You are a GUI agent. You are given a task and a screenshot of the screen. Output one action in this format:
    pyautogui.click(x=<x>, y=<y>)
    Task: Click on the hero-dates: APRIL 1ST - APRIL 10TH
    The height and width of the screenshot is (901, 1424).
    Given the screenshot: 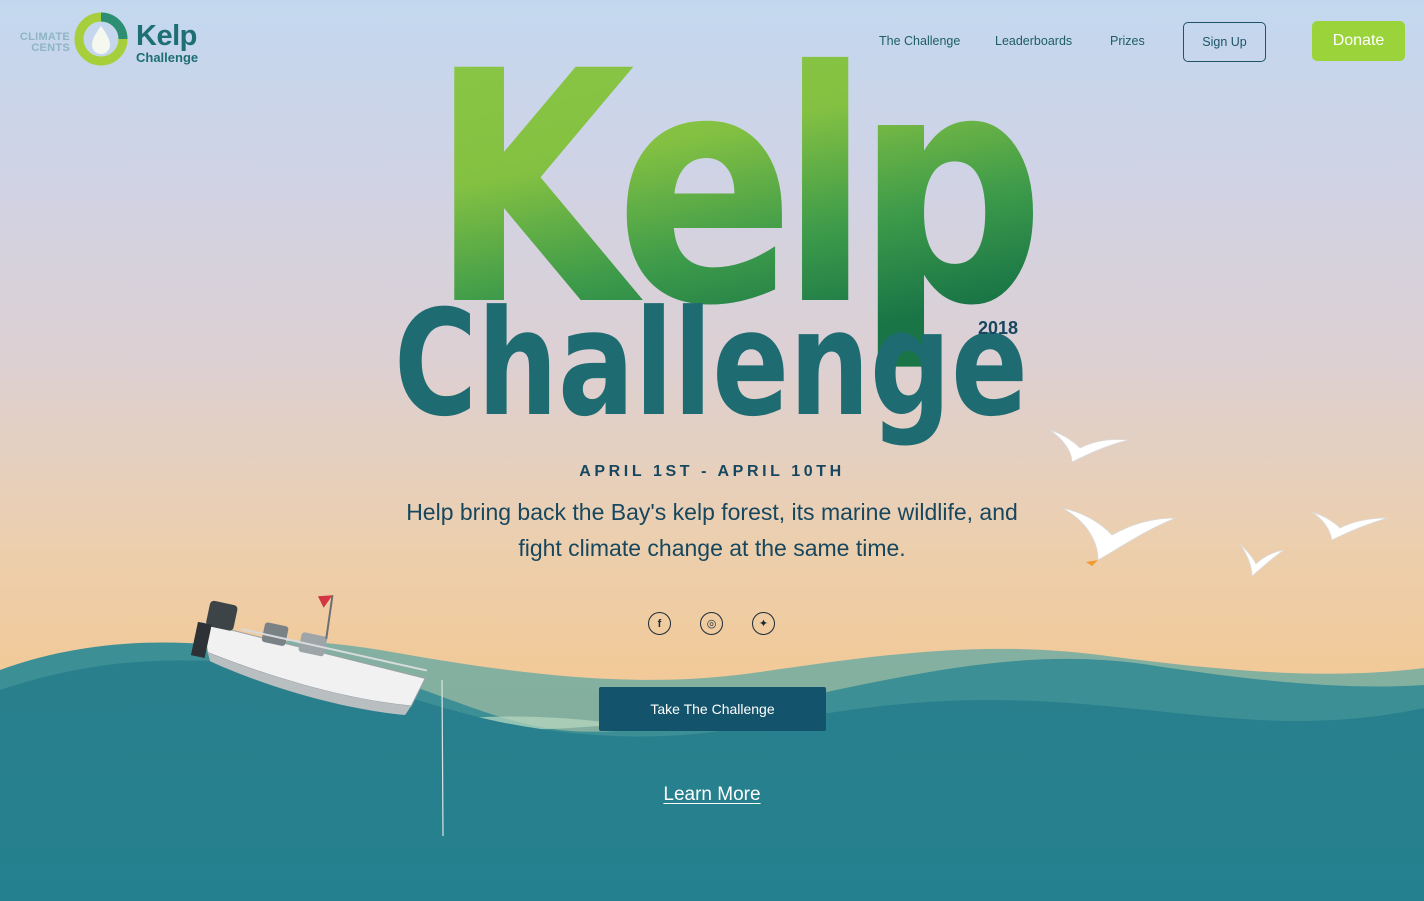 What is the action you would take?
    pyautogui.click(x=712, y=471)
    